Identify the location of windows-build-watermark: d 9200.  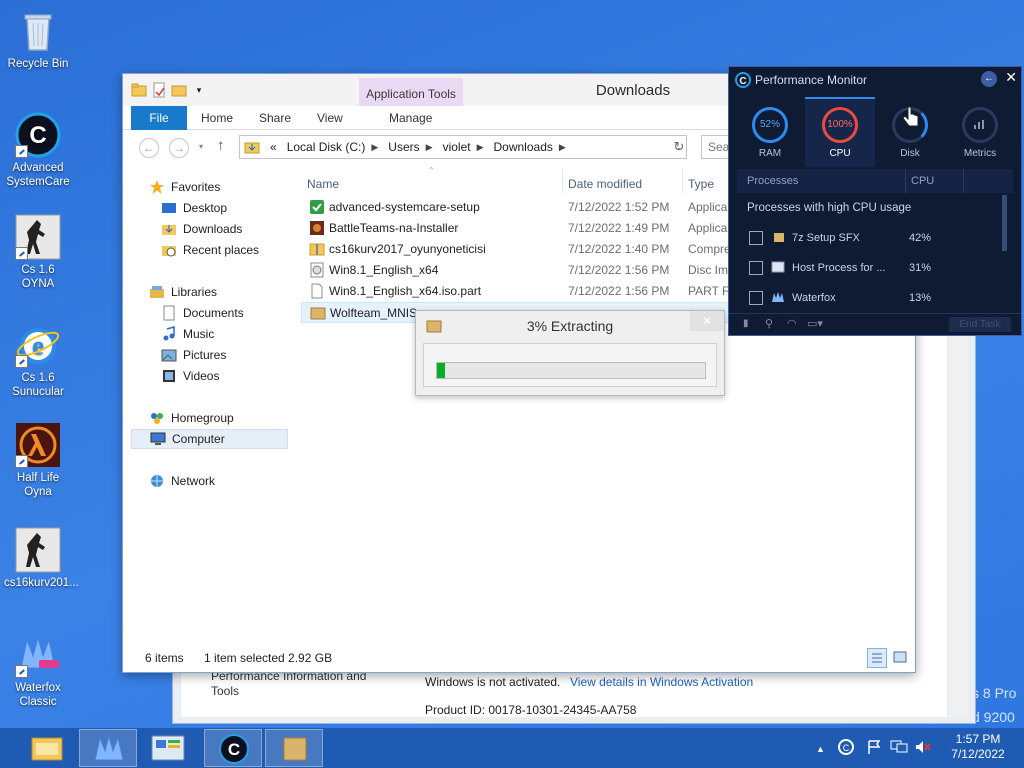
(993, 717).